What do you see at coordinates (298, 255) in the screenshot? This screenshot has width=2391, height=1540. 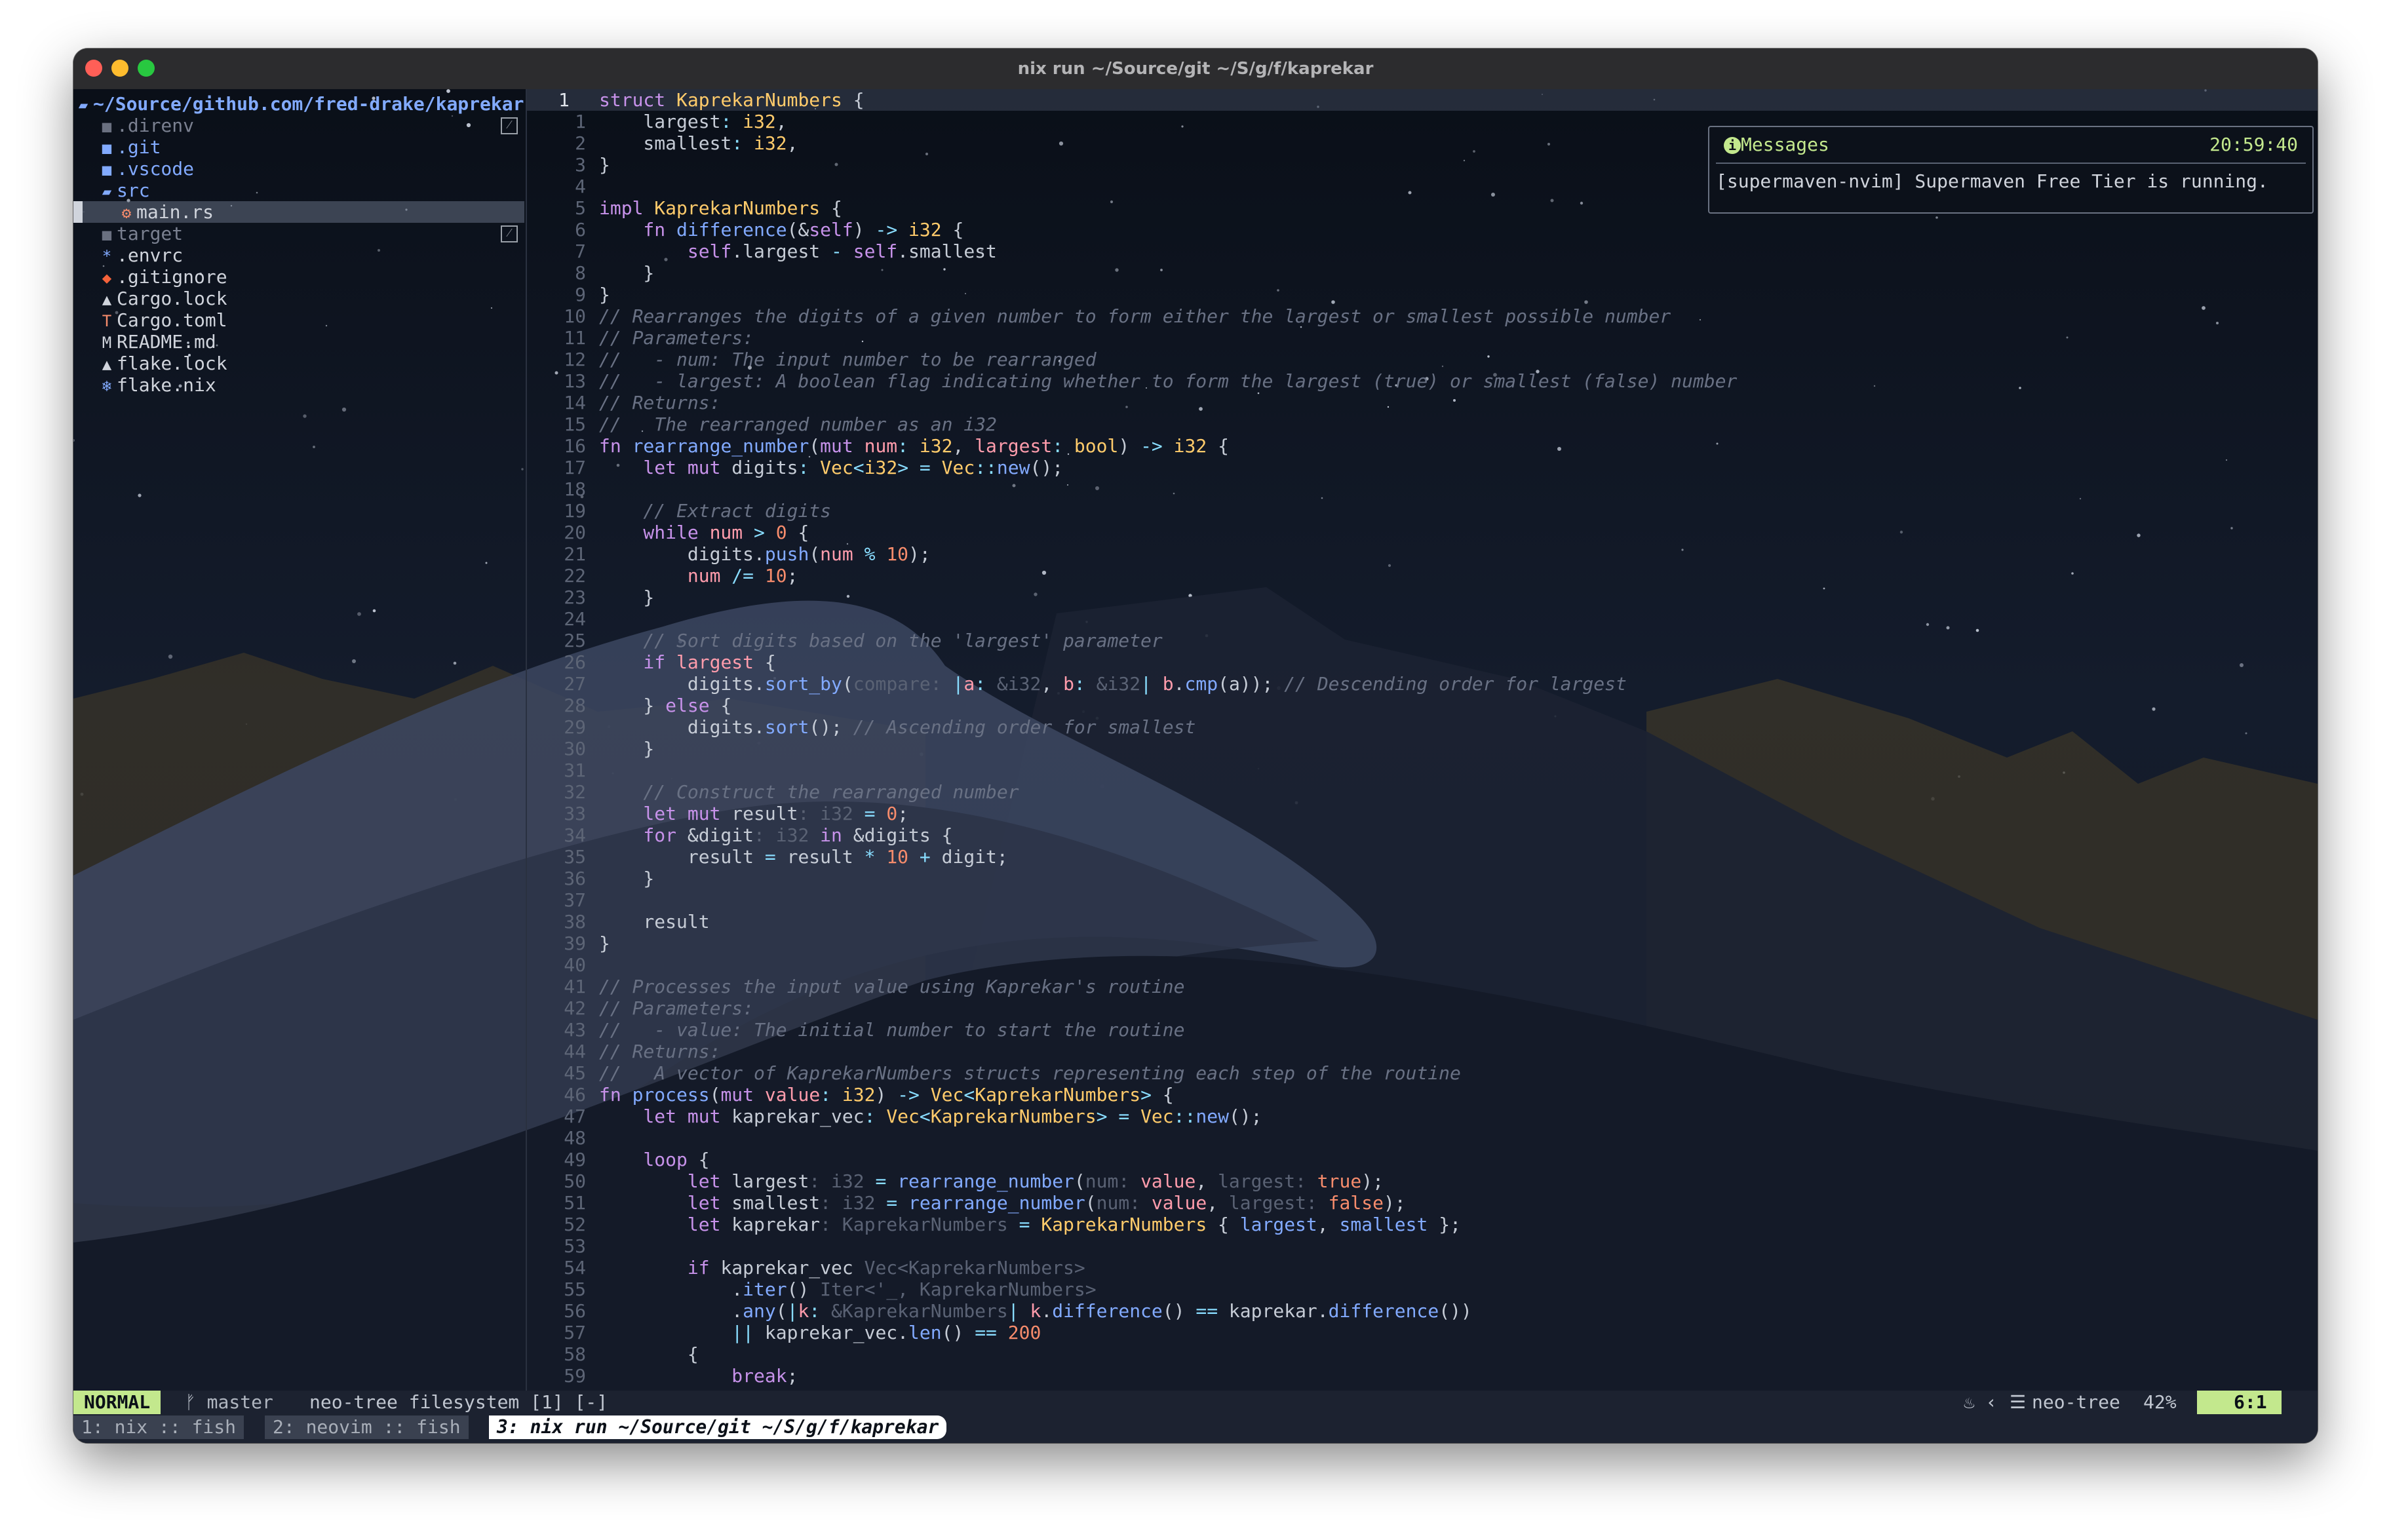 I see `tree-item: * .envrc` at bounding box center [298, 255].